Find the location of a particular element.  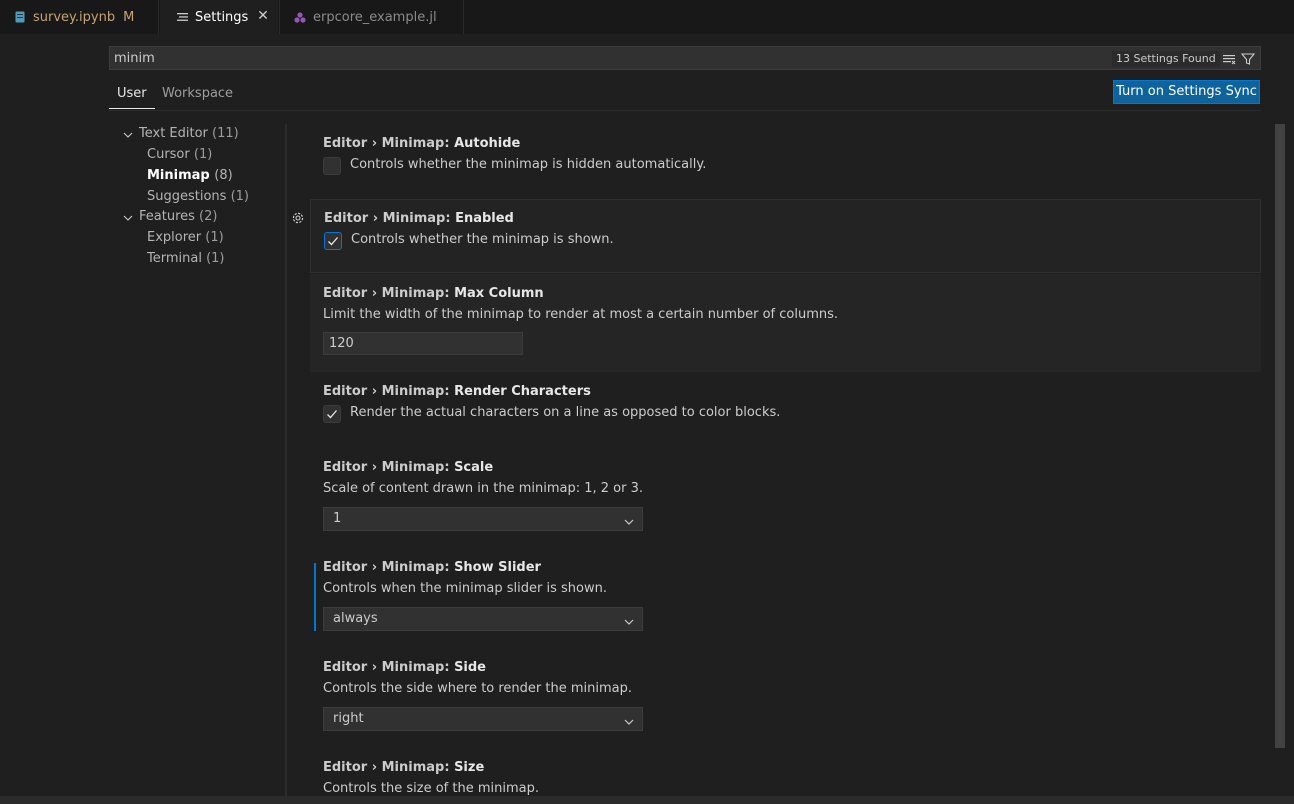

julia-icon is located at coordinates (300, 17).